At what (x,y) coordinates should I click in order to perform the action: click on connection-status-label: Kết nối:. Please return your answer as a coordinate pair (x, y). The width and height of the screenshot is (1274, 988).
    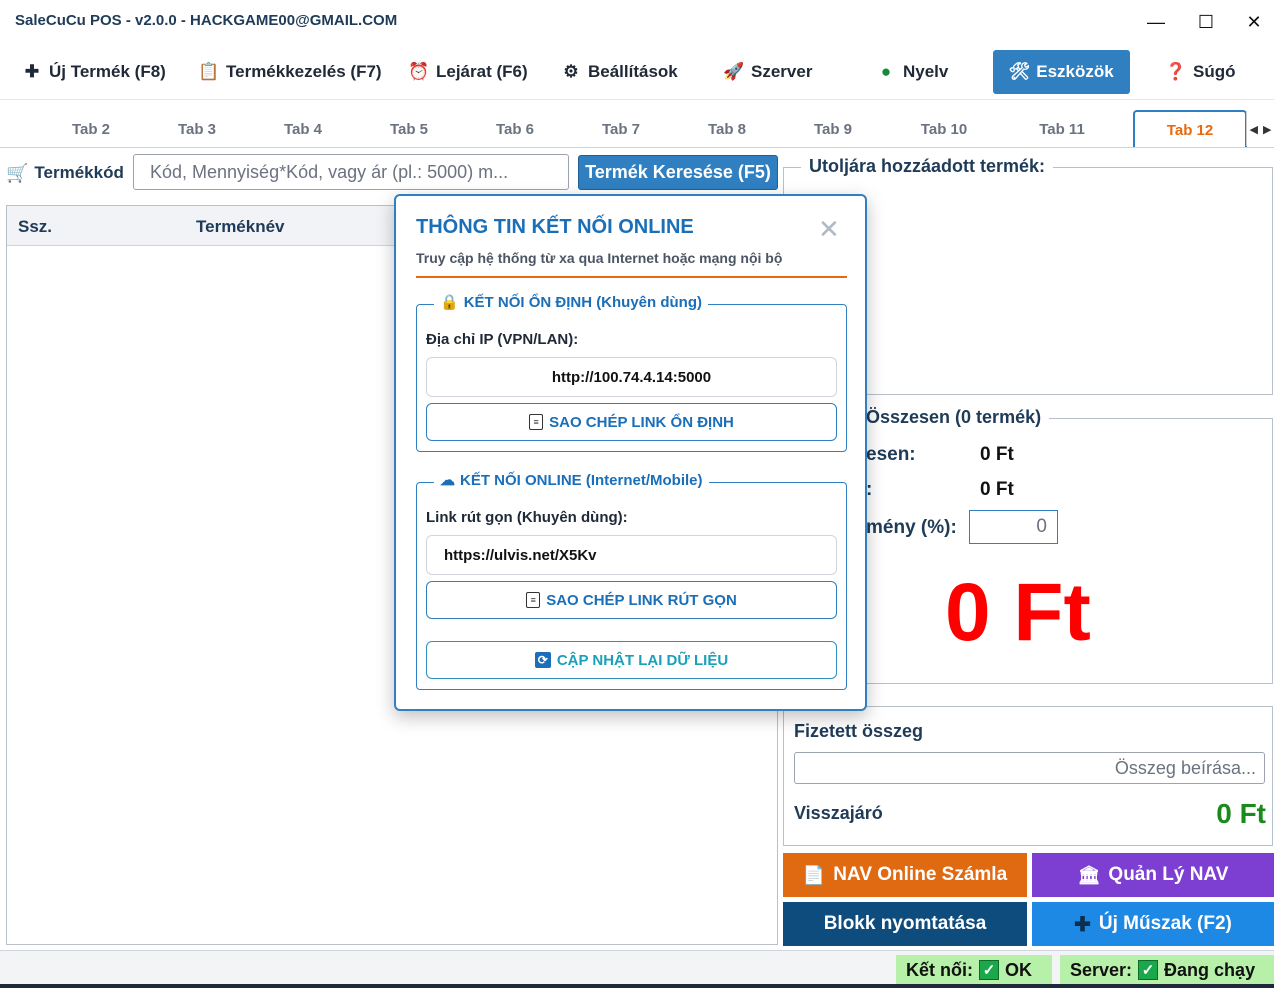
    Looking at the image, I should click on (939, 969).